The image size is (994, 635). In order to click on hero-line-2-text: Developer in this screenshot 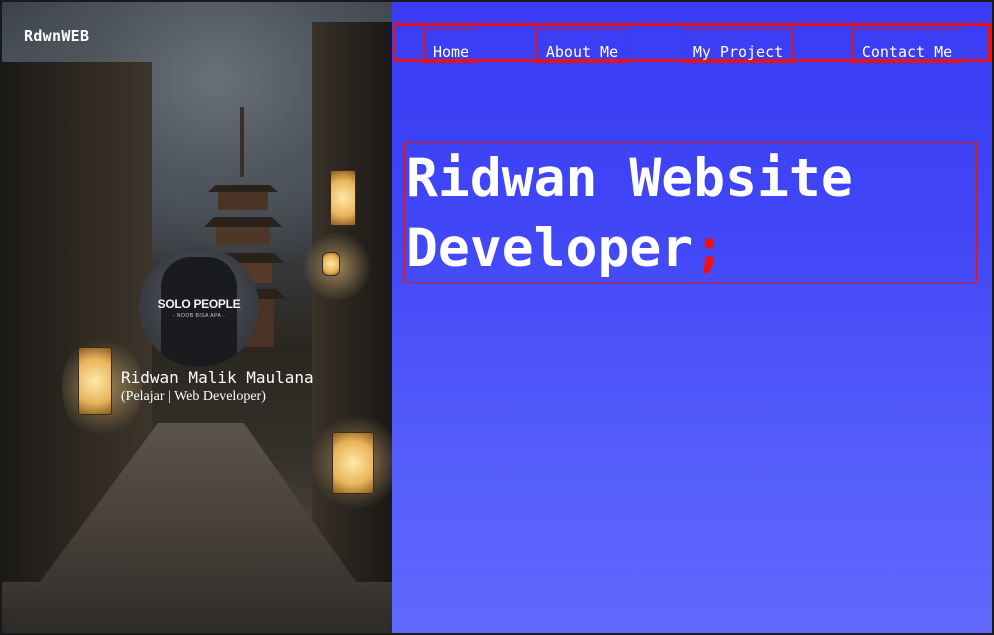, I will do `click(550, 248)`.